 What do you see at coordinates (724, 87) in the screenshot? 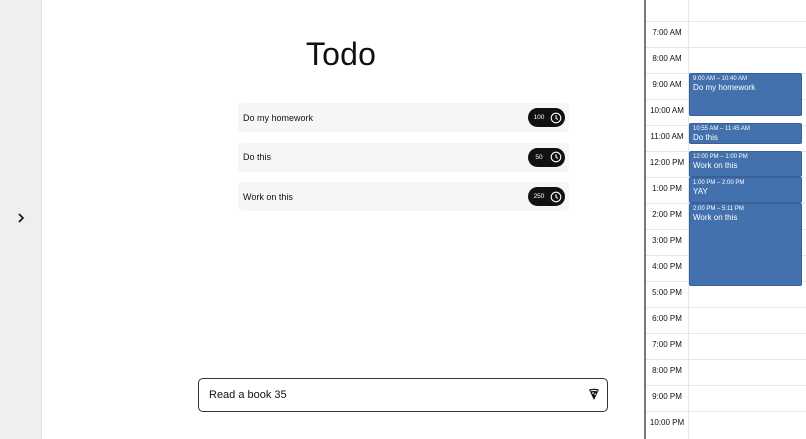
I see `event-title: Do my homework` at bounding box center [724, 87].